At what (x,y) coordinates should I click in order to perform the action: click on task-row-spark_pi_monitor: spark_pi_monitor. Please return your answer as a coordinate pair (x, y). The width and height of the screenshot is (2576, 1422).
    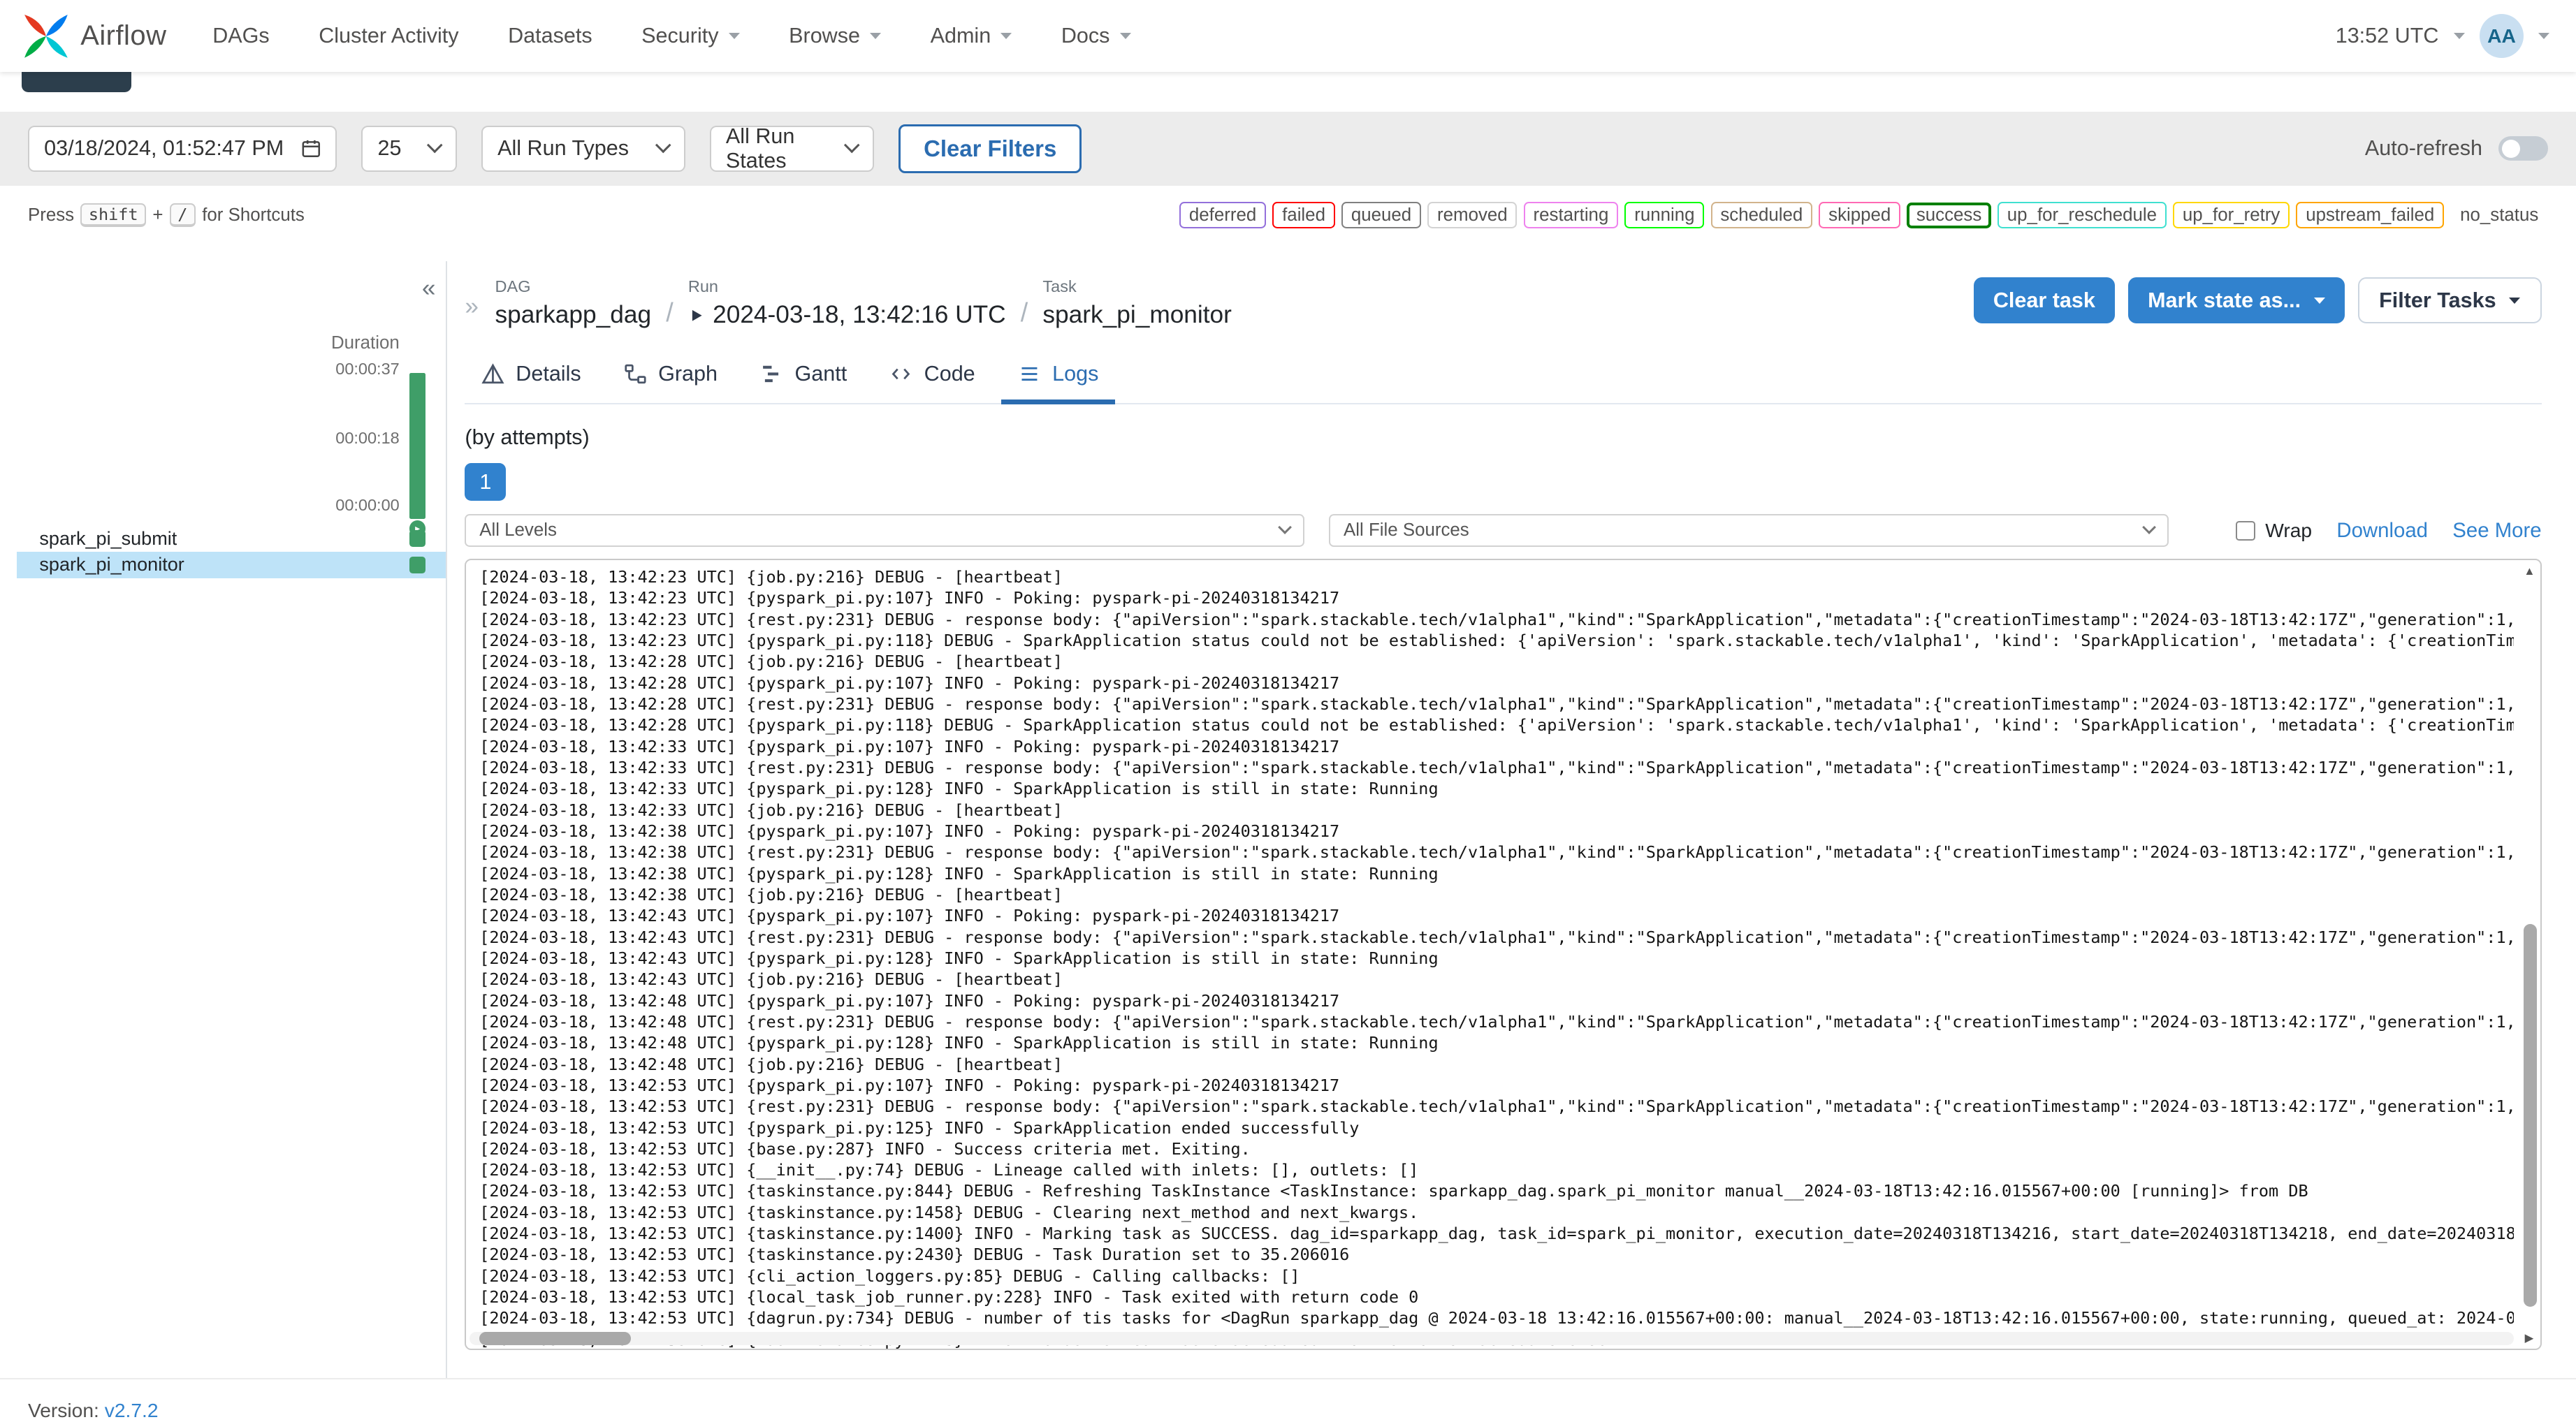
    Looking at the image, I should click on (231, 565).